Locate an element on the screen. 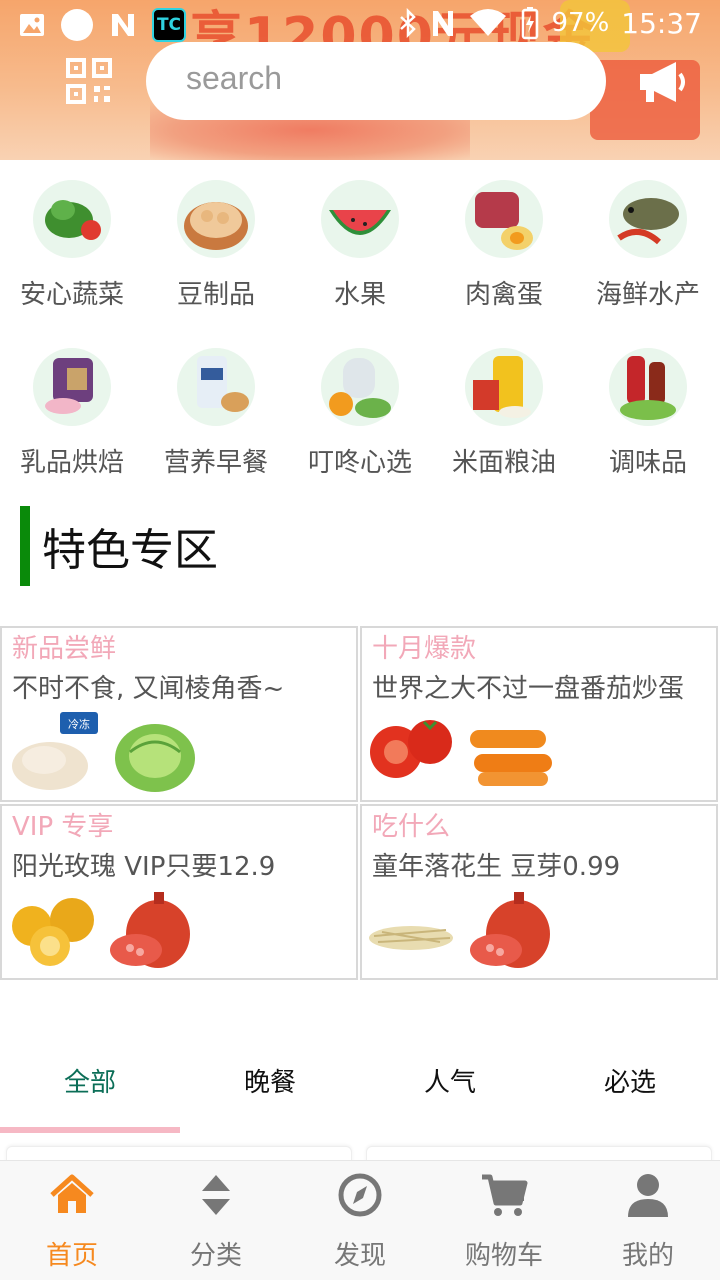  compass-icon is located at coordinates (360, 1195).